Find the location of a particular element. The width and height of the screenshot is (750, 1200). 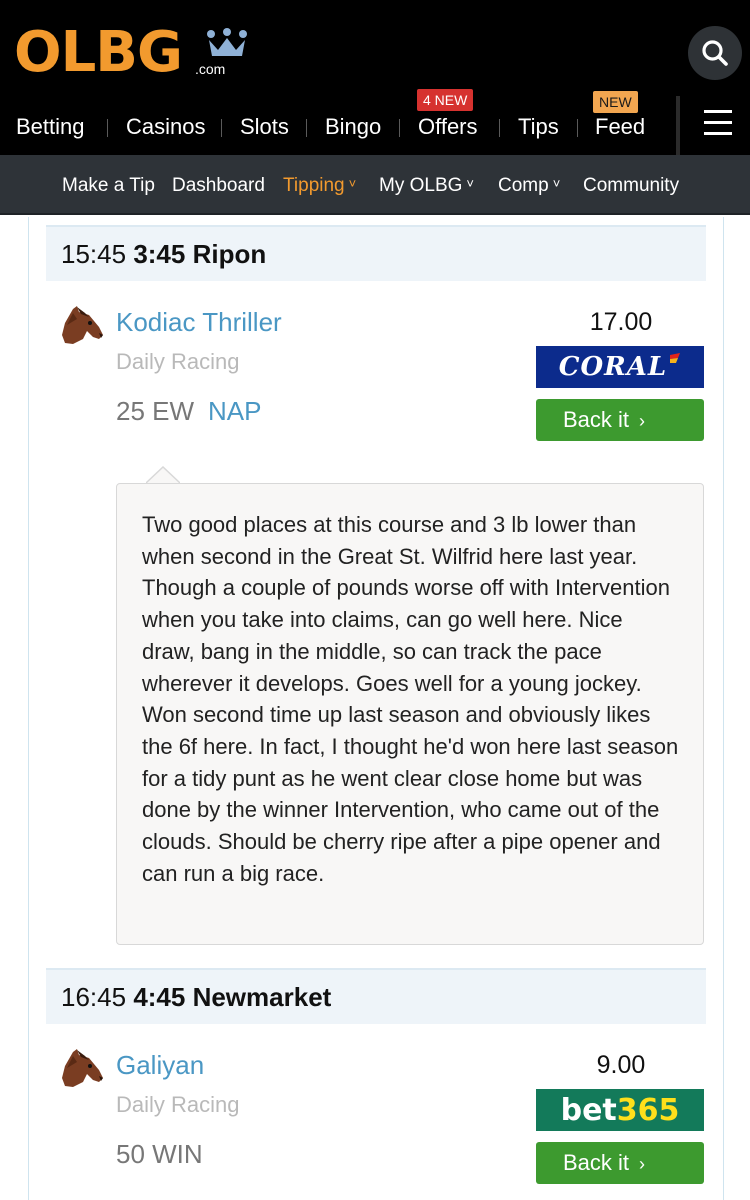

crown-icon is located at coordinates (227, 42).